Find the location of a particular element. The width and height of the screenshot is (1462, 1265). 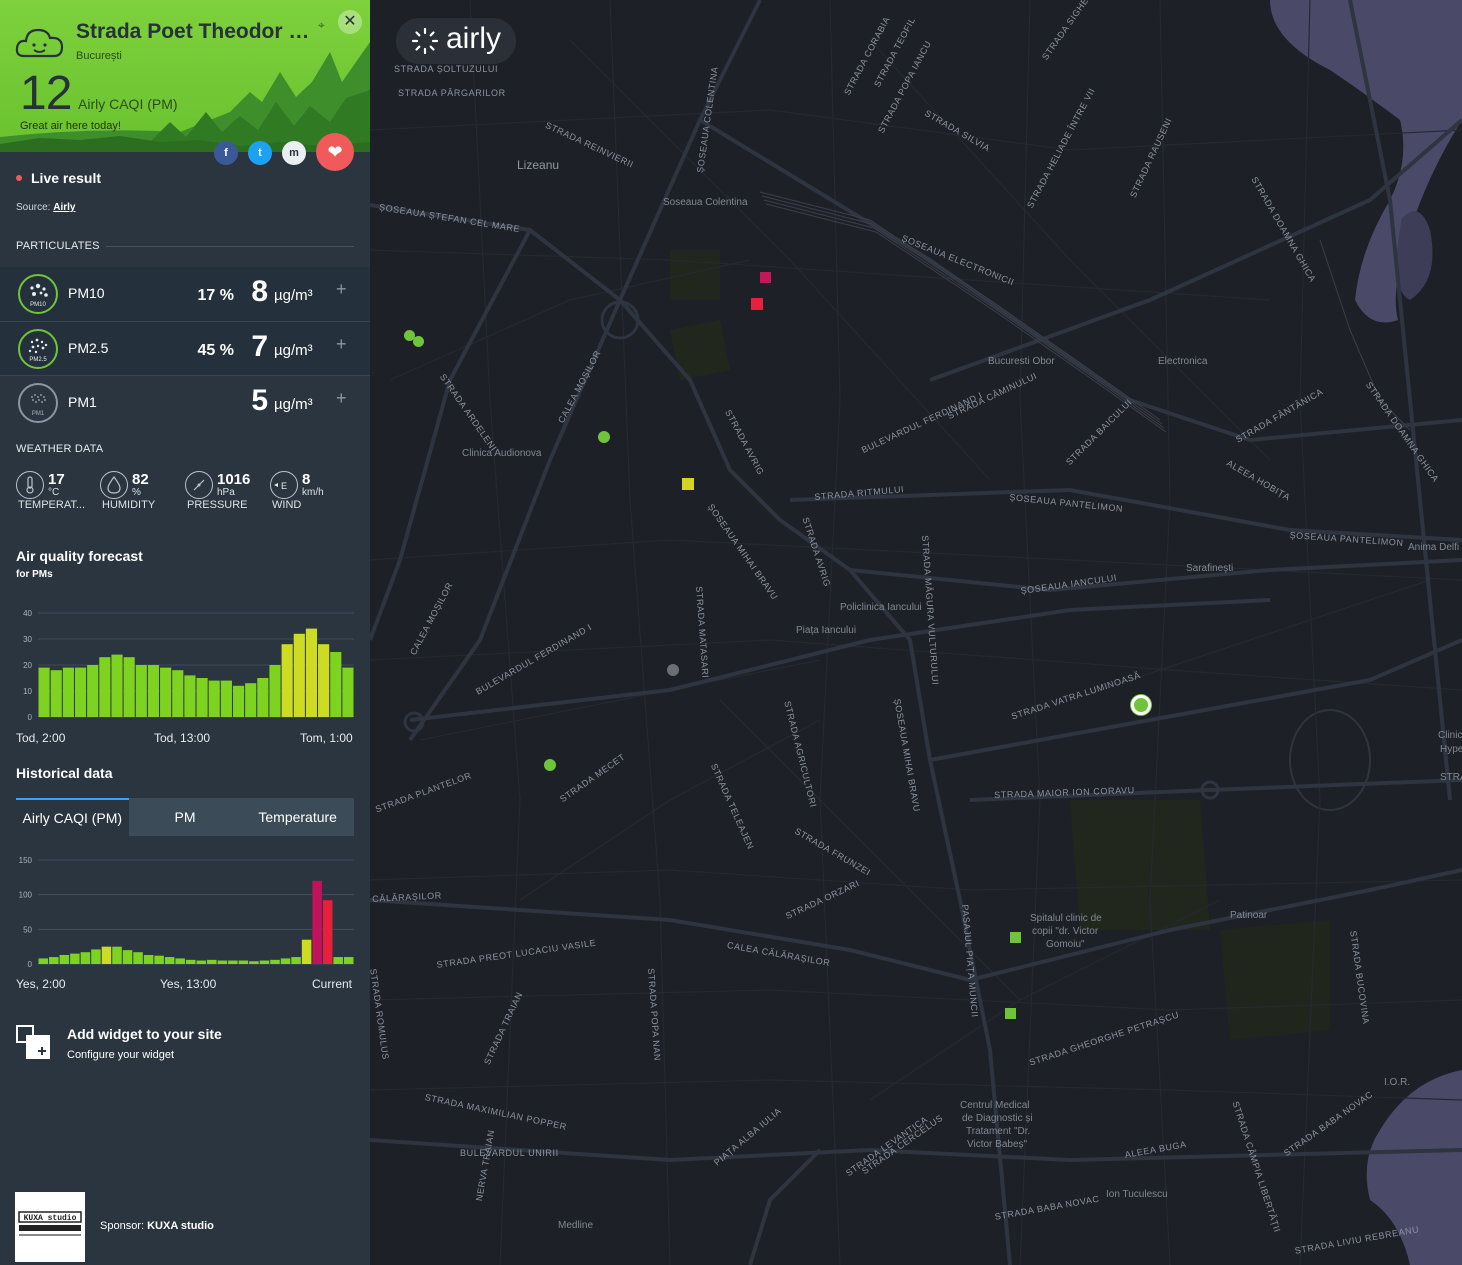

svg-text: PM1 is located at coordinates (38, 414).